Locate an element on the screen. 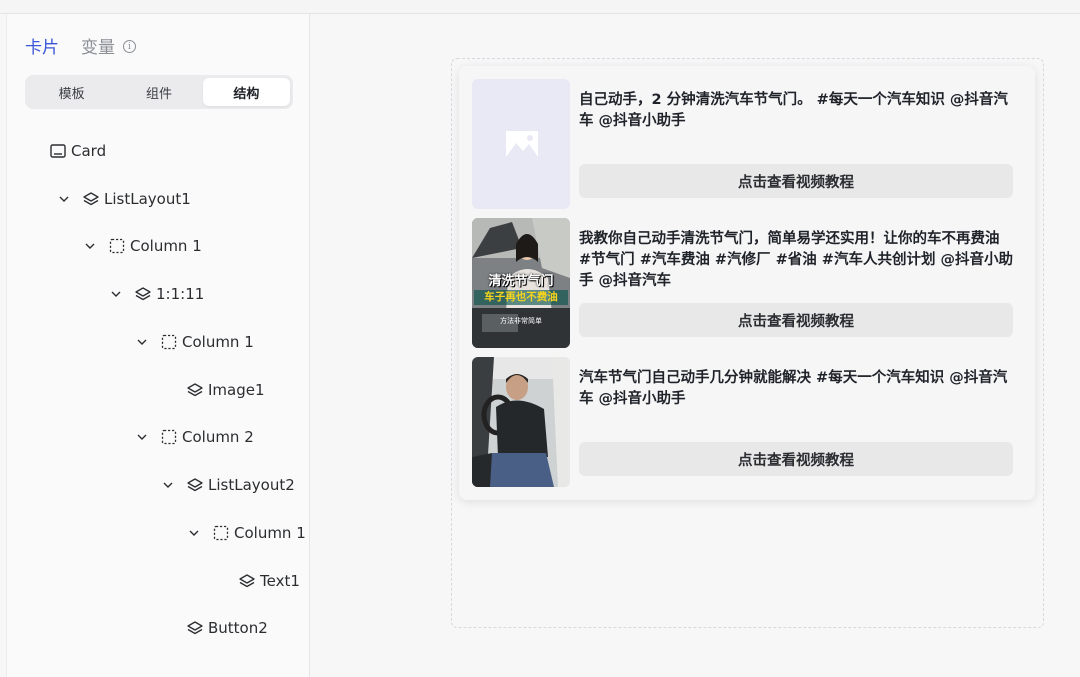  thumbnail-subcaption: 车子再也不费油 is located at coordinates (521, 297).